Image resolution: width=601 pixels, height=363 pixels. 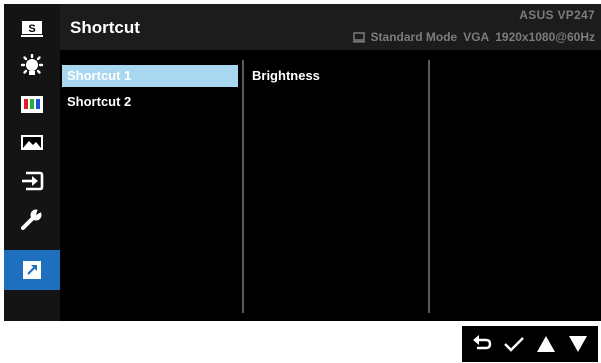 I want to click on down-key, so click(x=578, y=344).